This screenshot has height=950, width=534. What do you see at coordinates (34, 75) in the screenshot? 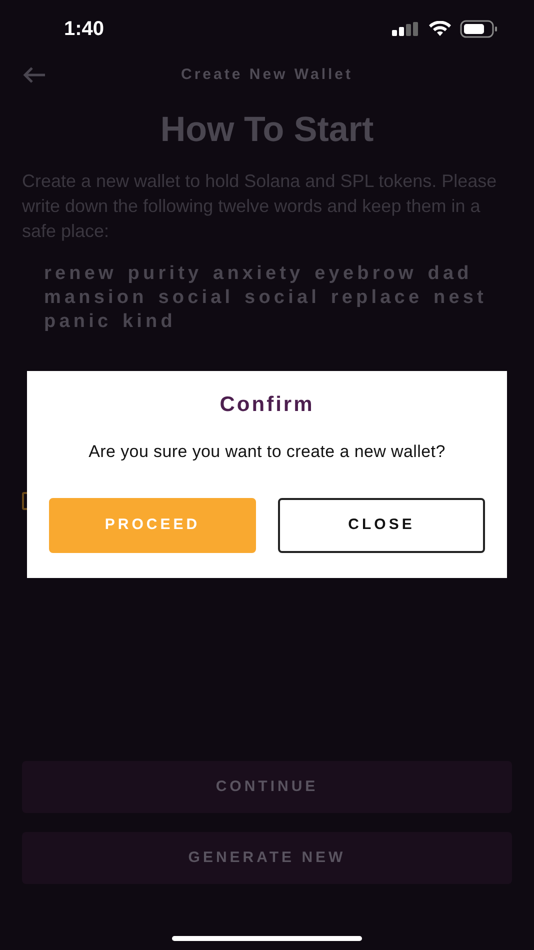
I see `back-arrow-icon` at bounding box center [34, 75].